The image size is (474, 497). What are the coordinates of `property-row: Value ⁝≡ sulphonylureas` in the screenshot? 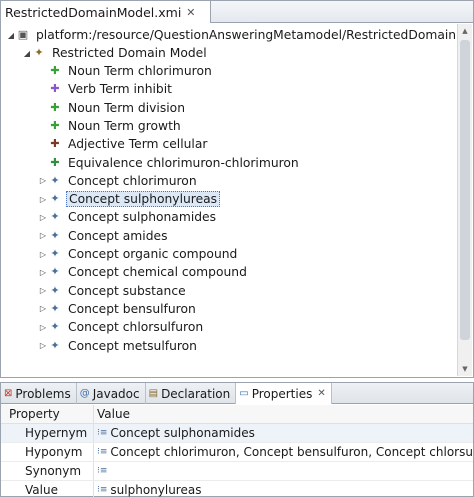 It's located at (237, 489).